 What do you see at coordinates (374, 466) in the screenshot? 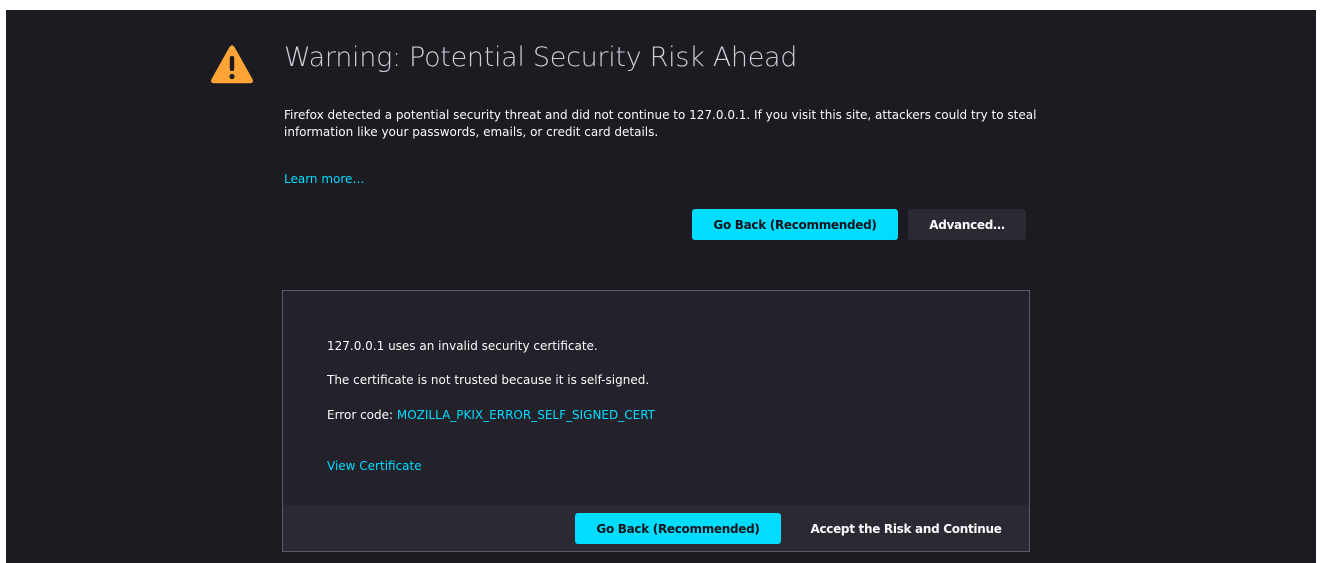
I see `view-certificate-link: View Certificate` at bounding box center [374, 466].